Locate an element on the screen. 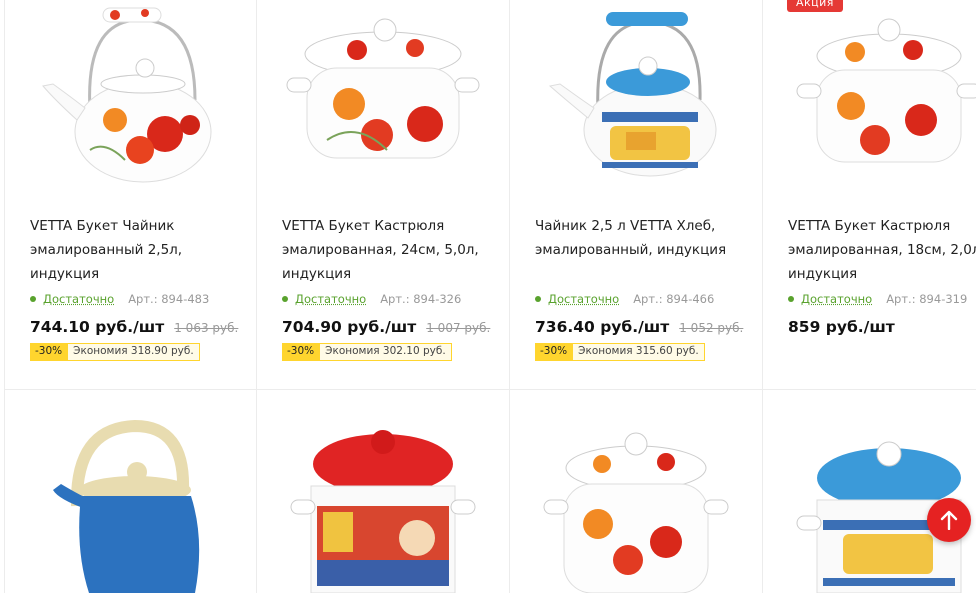  product-meta: Достаточно Арт.: 894-466 is located at coordinates (649, 299).